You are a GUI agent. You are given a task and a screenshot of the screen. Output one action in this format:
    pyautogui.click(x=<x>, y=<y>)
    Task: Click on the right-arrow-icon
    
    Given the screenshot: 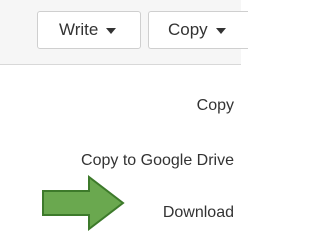 What is the action you would take?
    pyautogui.click(x=83, y=203)
    